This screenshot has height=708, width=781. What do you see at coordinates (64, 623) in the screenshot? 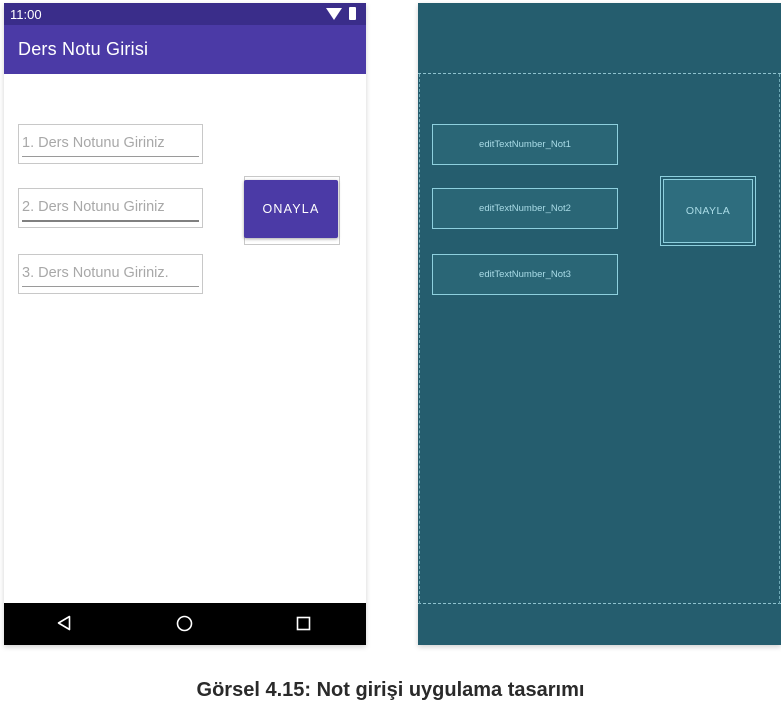
I see `back-icon` at bounding box center [64, 623].